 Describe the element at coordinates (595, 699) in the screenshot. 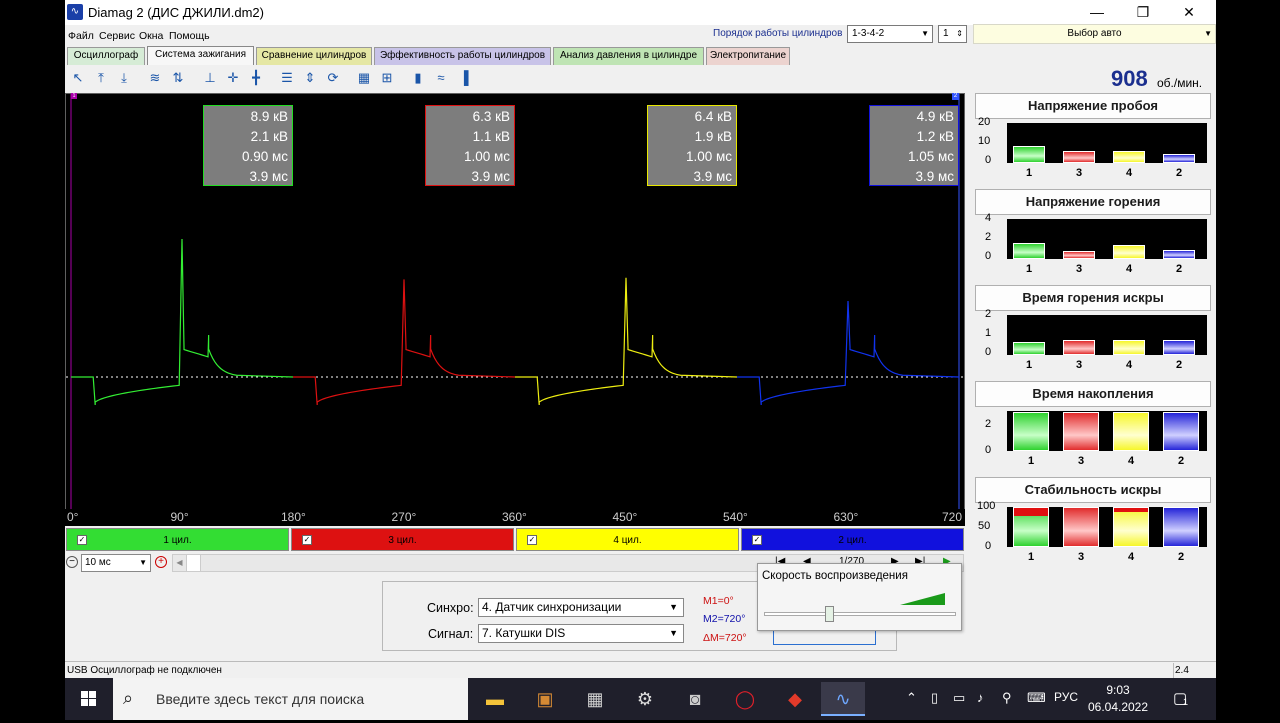

I see `calculator-icon: ▦` at that location.